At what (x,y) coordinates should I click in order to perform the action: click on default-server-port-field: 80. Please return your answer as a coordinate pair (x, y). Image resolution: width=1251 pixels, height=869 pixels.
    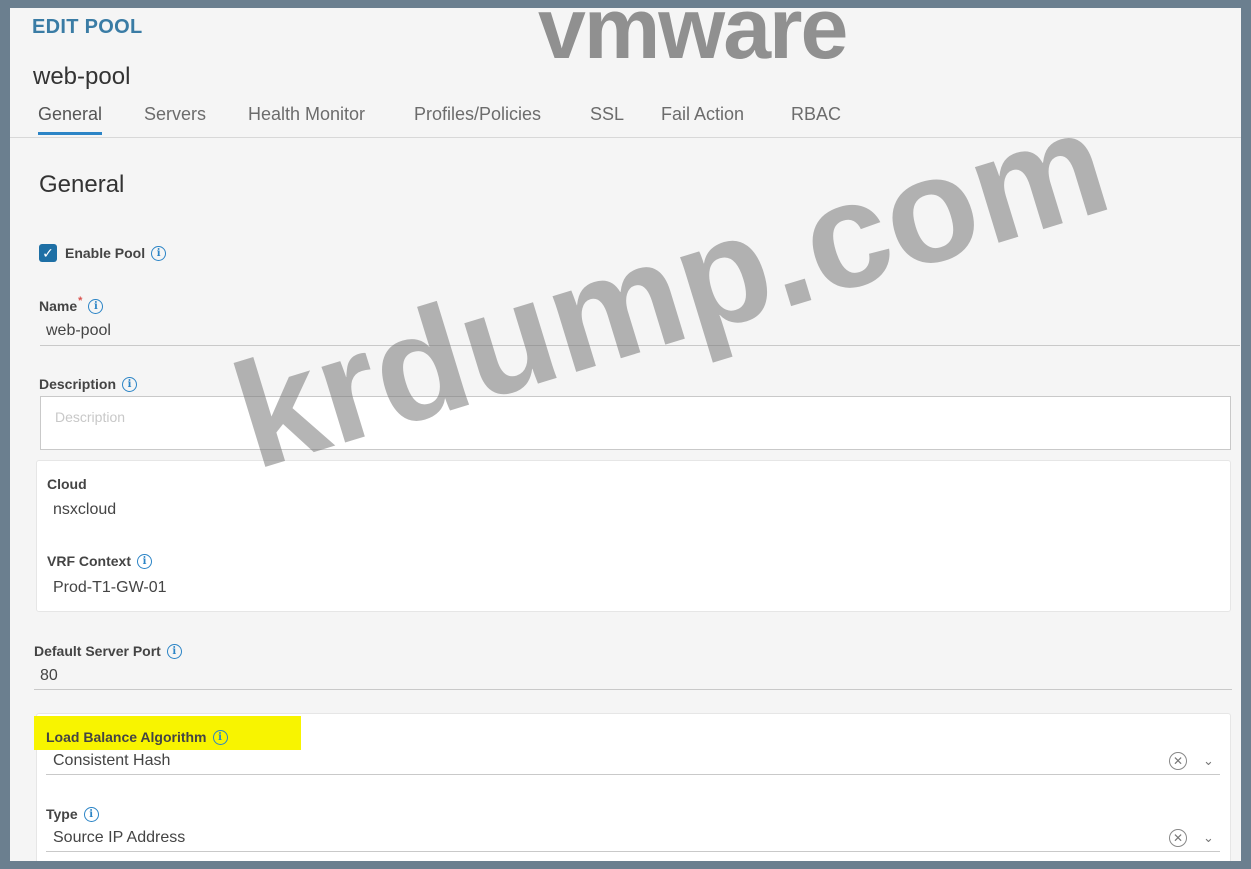
    Looking at the image, I should click on (49, 676).